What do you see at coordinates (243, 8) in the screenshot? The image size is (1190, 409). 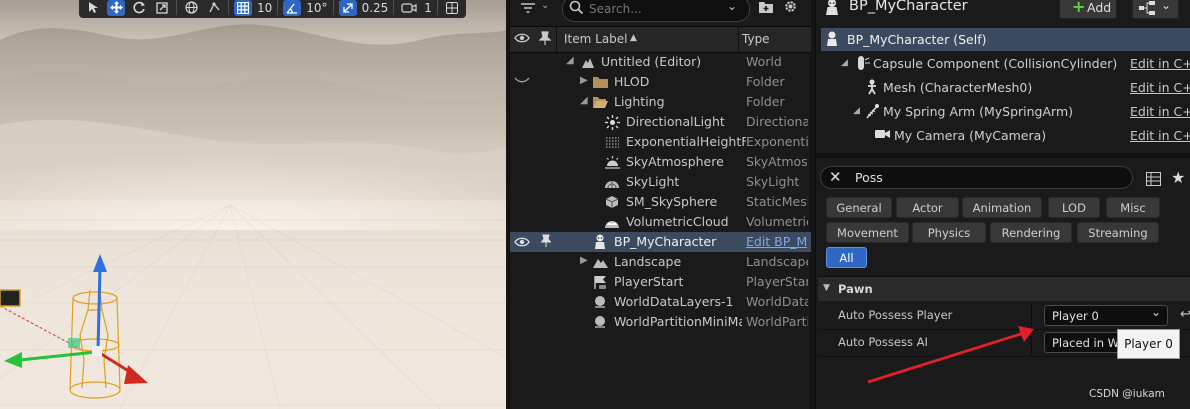 I see `grid-snap-icon` at bounding box center [243, 8].